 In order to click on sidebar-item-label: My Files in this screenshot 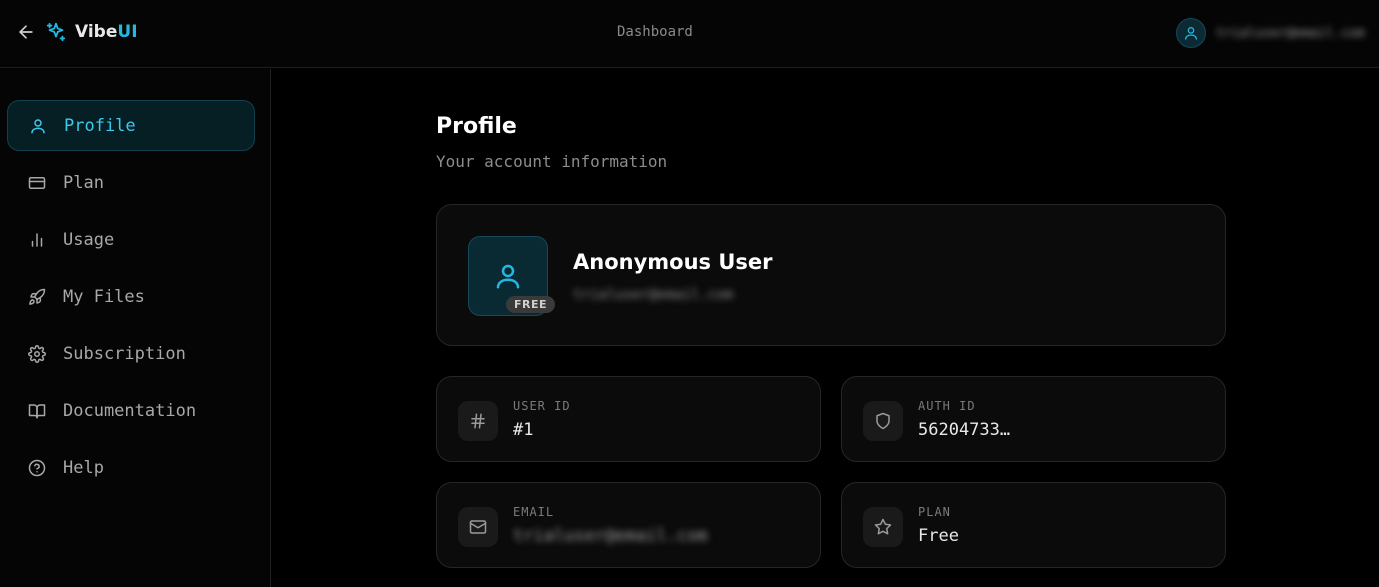, I will do `click(104, 296)`.